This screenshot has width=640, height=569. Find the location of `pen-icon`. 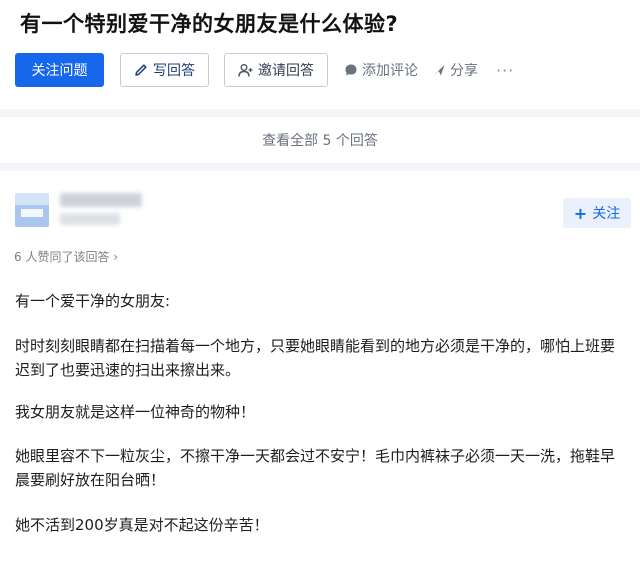

pen-icon is located at coordinates (141, 70).